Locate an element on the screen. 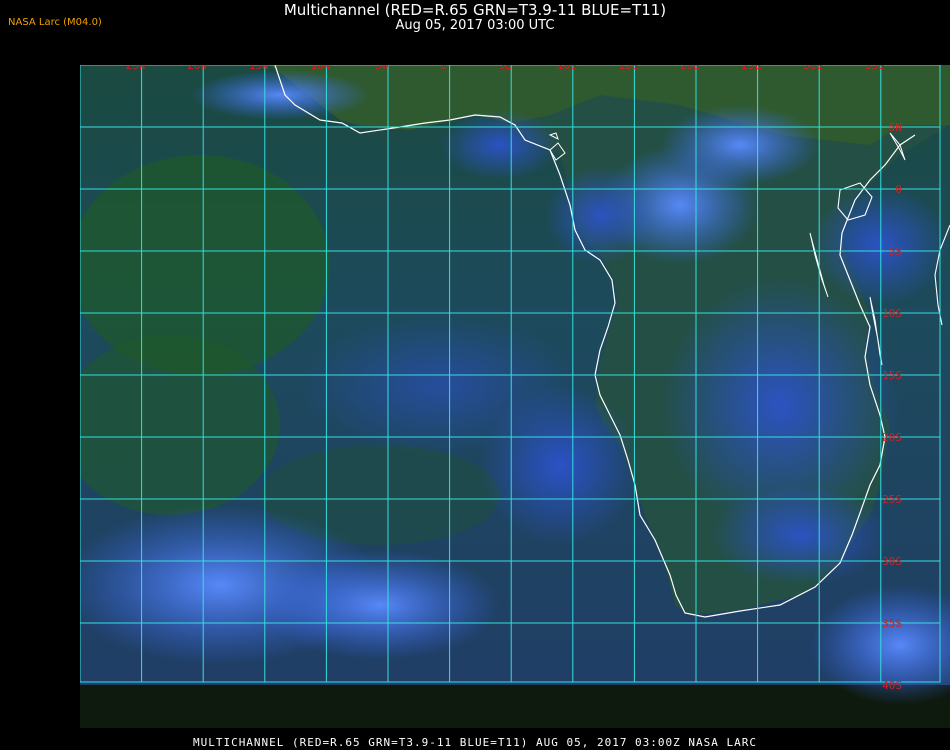  longitude-label: 20W is located at coordinates (197, 68).